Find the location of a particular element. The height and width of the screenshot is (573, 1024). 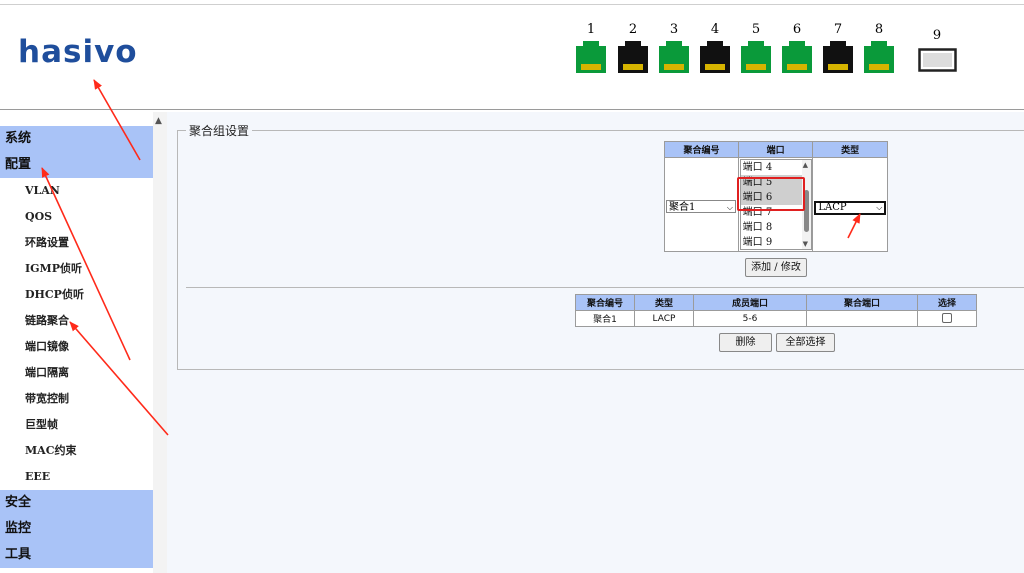

sidebar-item-qos: QOS is located at coordinates (76, 217).